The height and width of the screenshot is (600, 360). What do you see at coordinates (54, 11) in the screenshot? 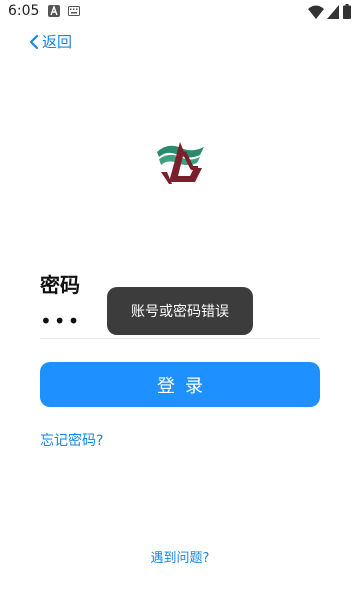
I see `a-notification-icon` at bounding box center [54, 11].